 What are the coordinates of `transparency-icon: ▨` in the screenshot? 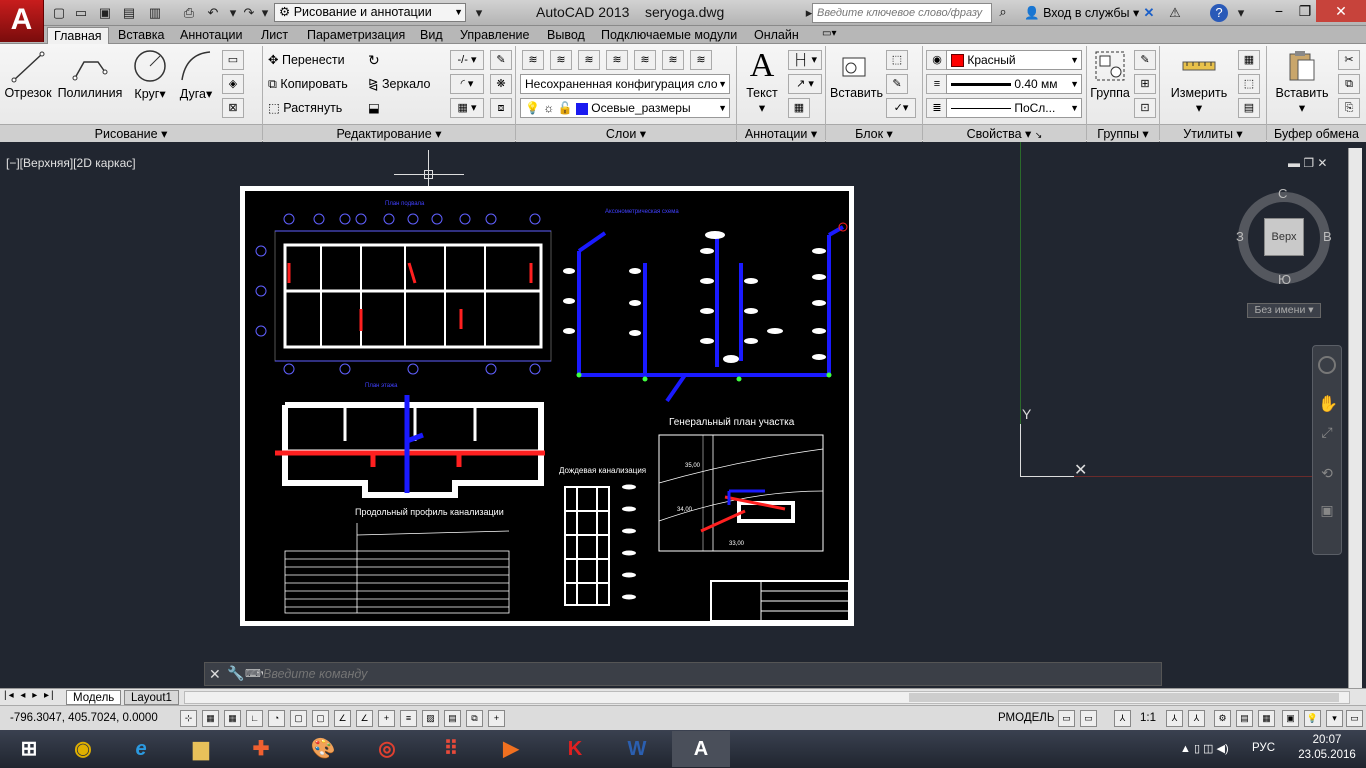 It's located at (430, 718).